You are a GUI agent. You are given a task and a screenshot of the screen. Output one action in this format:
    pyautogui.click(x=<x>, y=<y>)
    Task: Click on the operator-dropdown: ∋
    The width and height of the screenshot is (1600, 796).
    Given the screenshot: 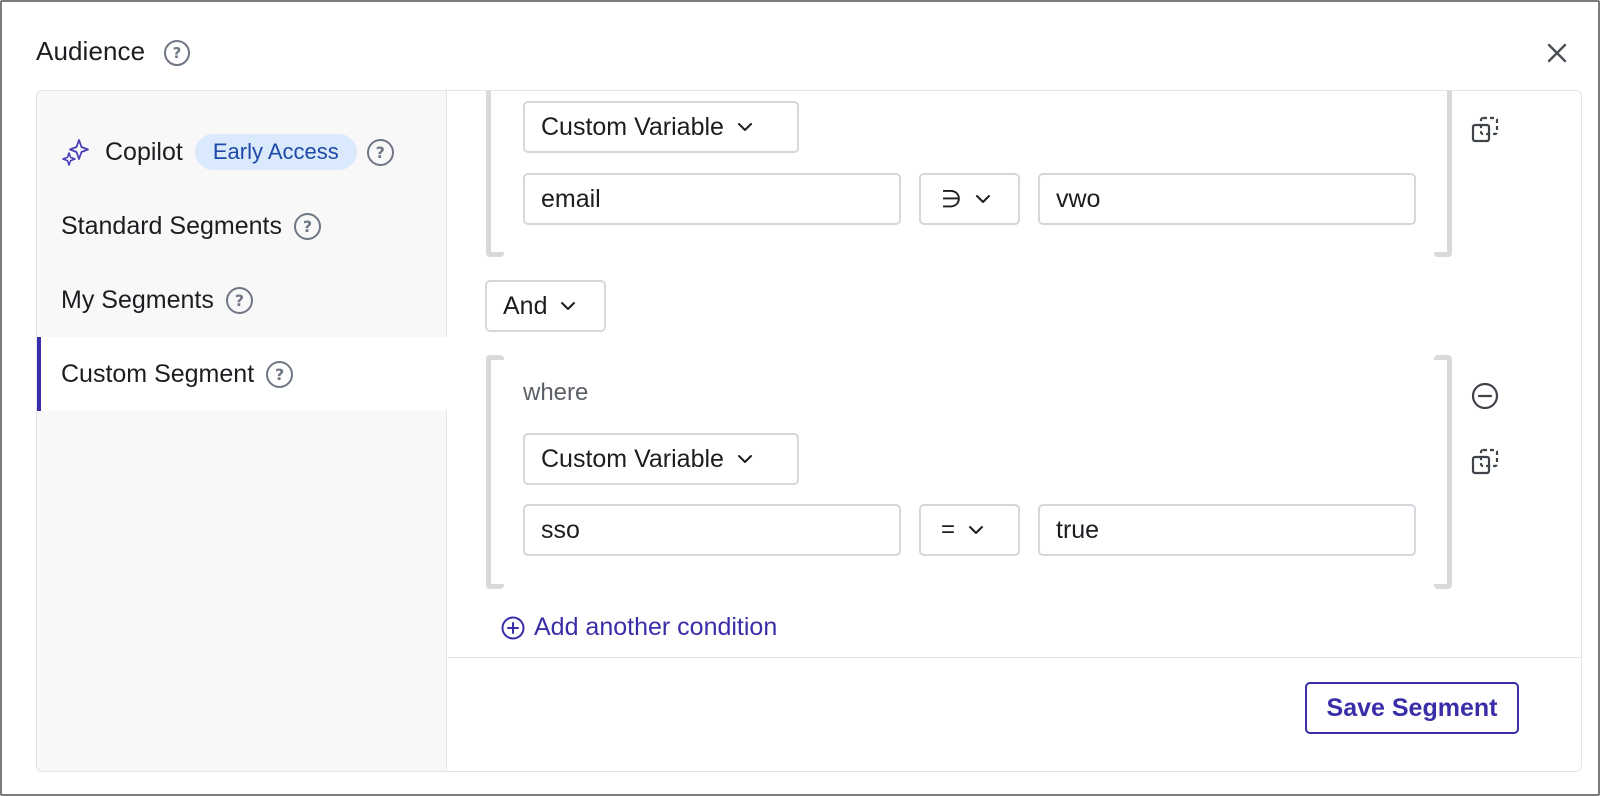 What is the action you would take?
    pyautogui.click(x=969, y=199)
    